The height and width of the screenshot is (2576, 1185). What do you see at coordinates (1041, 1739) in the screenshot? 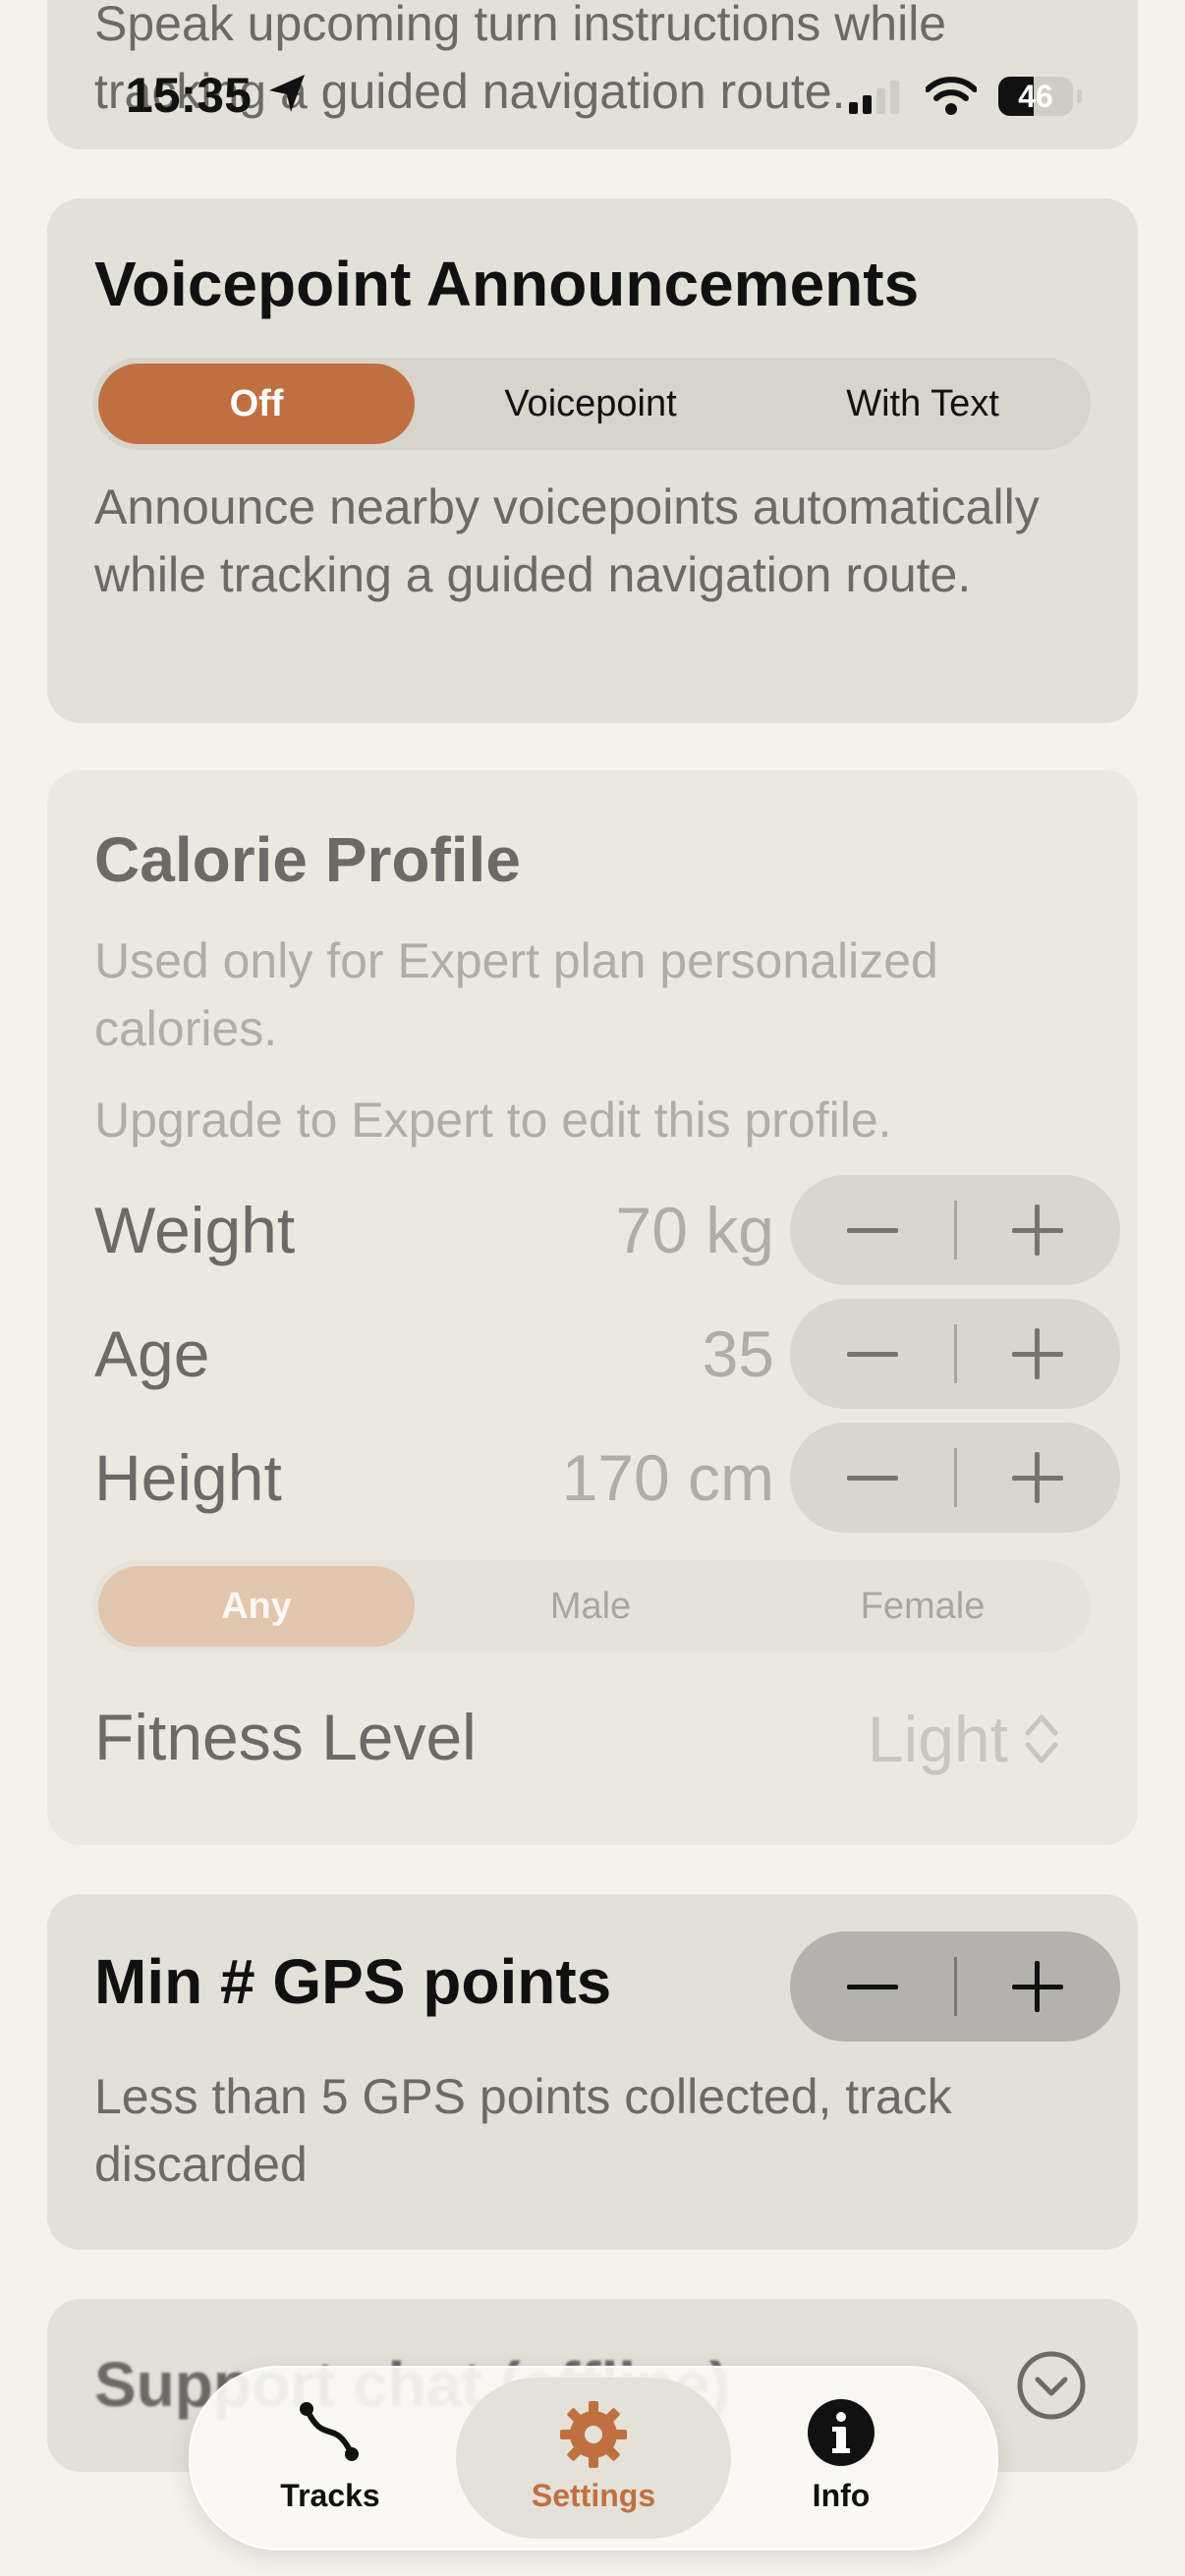
I see `chevron-up-down-icon` at bounding box center [1041, 1739].